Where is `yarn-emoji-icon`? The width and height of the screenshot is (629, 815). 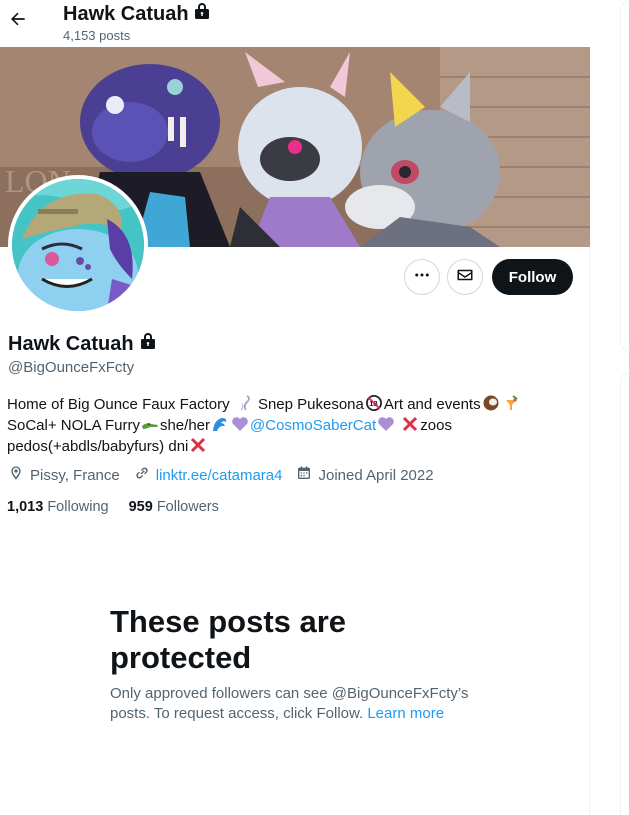 yarn-emoji-icon is located at coordinates (244, 403).